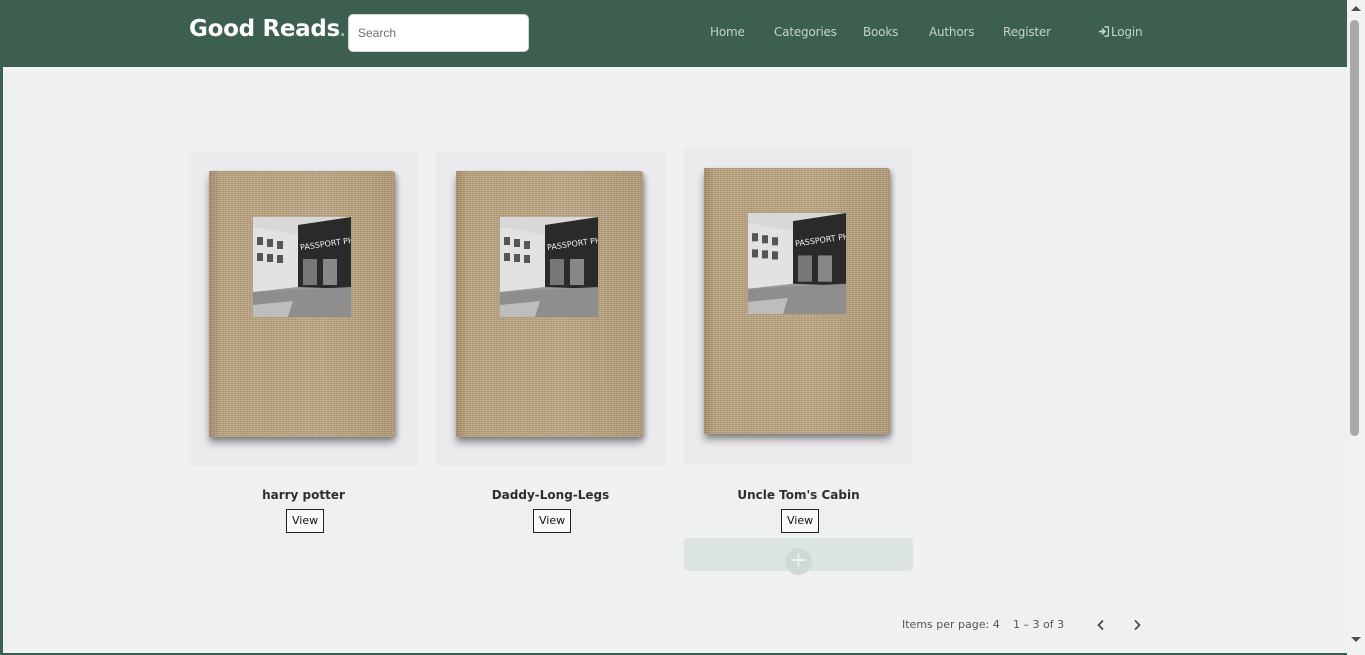 The width and height of the screenshot is (1365, 655). Describe the element at coordinates (798, 495) in the screenshot. I see `book-title: Uncle Tom's Cabin` at that location.